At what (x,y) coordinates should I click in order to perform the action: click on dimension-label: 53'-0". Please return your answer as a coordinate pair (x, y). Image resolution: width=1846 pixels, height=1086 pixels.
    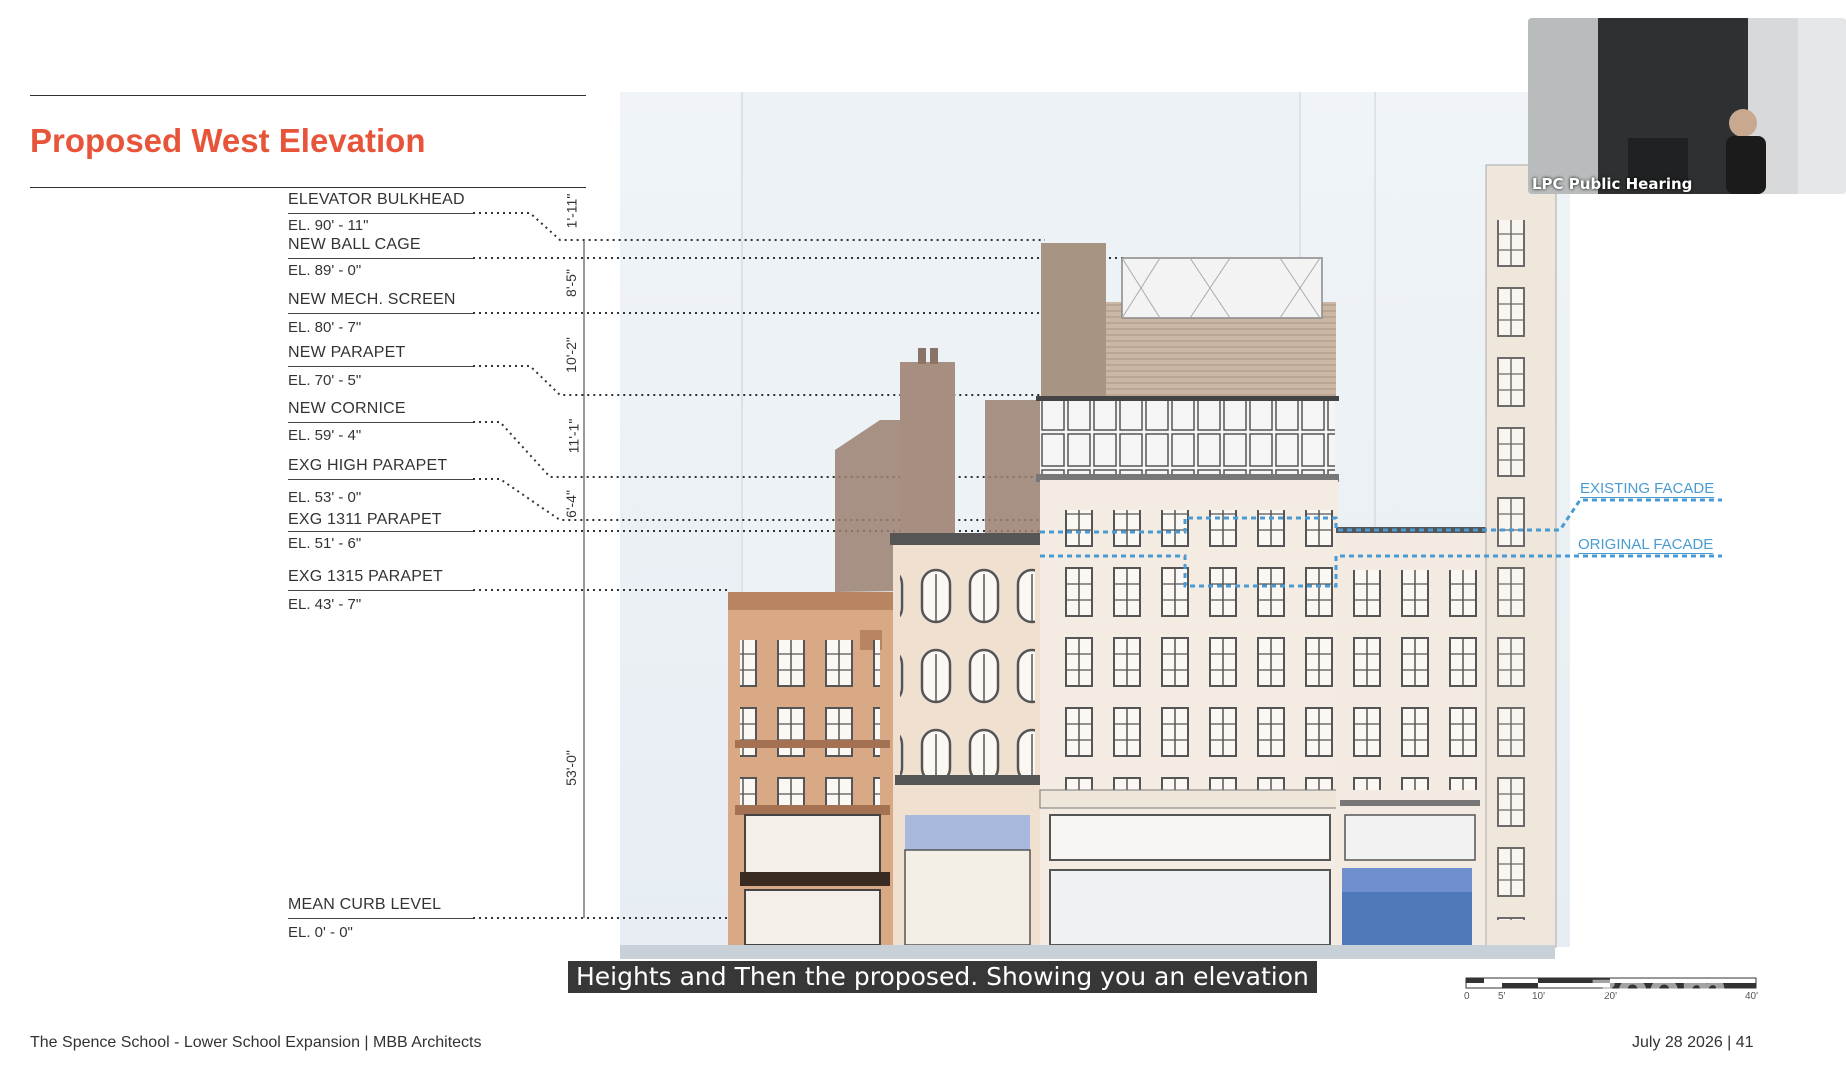
    Looking at the image, I should click on (570, 768).